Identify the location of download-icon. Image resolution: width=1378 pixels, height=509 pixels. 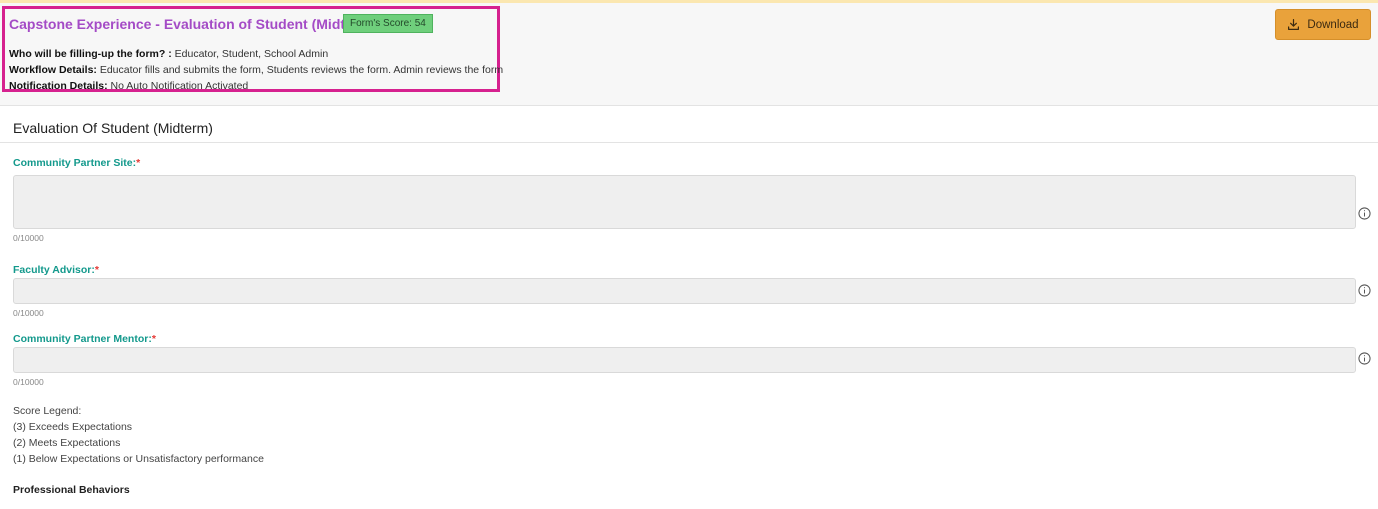
(1294, 24).